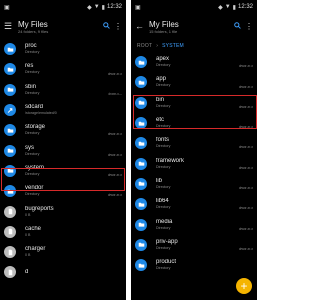  What do you see at coordinates (194, 143) in the screenshot?
I see `list-item: fonts Directory drwxr-xr-x` at bounding box center [194, 143].